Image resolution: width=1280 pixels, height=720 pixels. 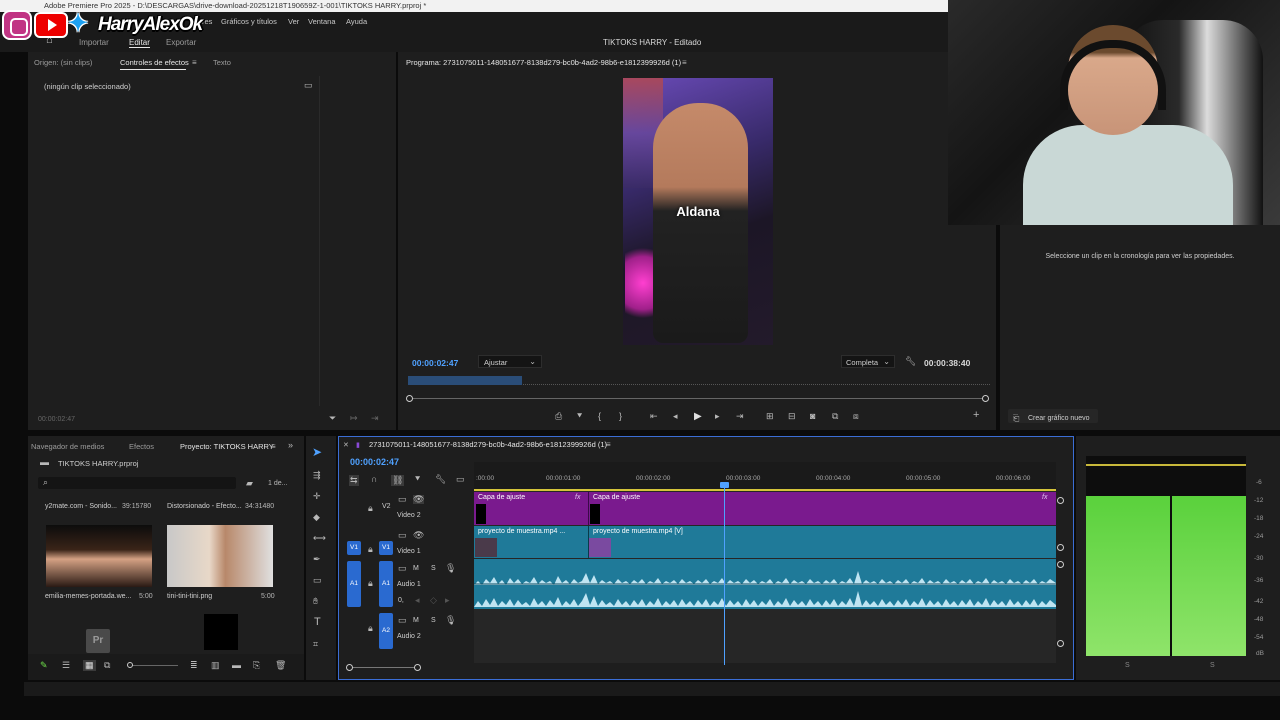 What do you see at coordinates (99, 556) in the screenshot?
I see `thumbnail-emilia` at bounding box center [99, 556].